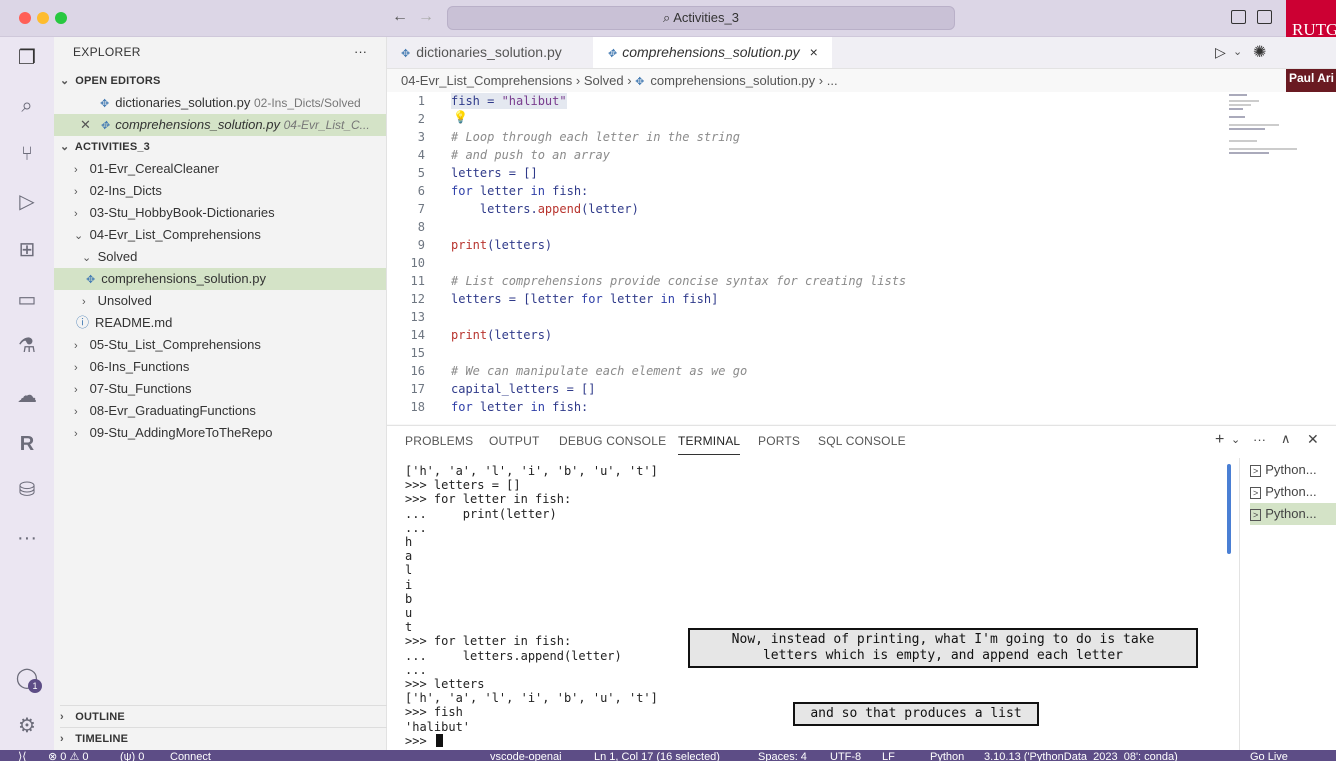 The height and width of the screenshot is (761, 1336). I want to click on breadcrumb-folder: 04-Evr_List_Comprehensions, so click(486, 80).